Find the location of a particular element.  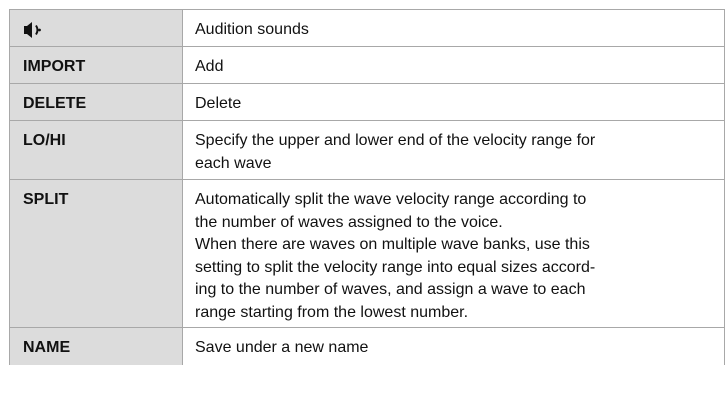

table-row: Audition sounds is located at coordinates (367, 28).